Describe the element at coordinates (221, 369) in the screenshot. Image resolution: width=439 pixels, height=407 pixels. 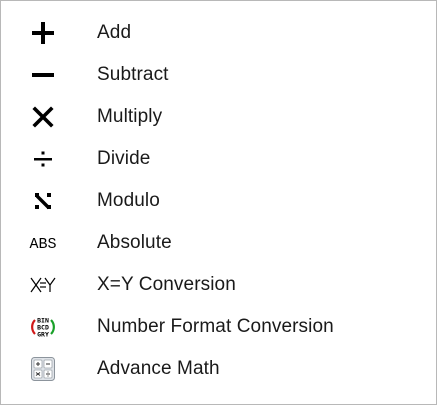
I see `menu-item-advance-math: Advance Math` at that location.